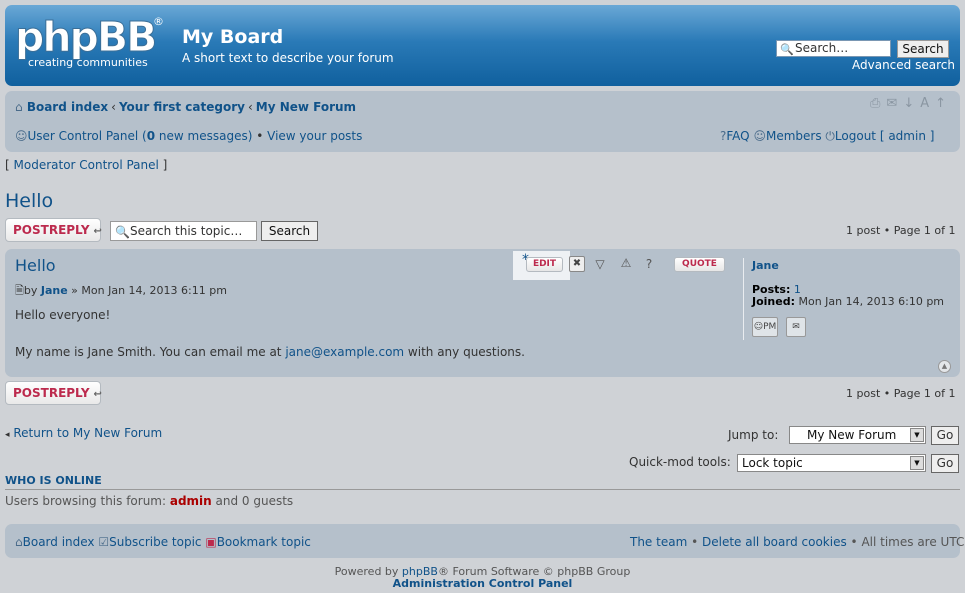 The height and width of the screenshot is (593, 965). I want to click on chevron-left-icon: ◂, so click(7, 435).